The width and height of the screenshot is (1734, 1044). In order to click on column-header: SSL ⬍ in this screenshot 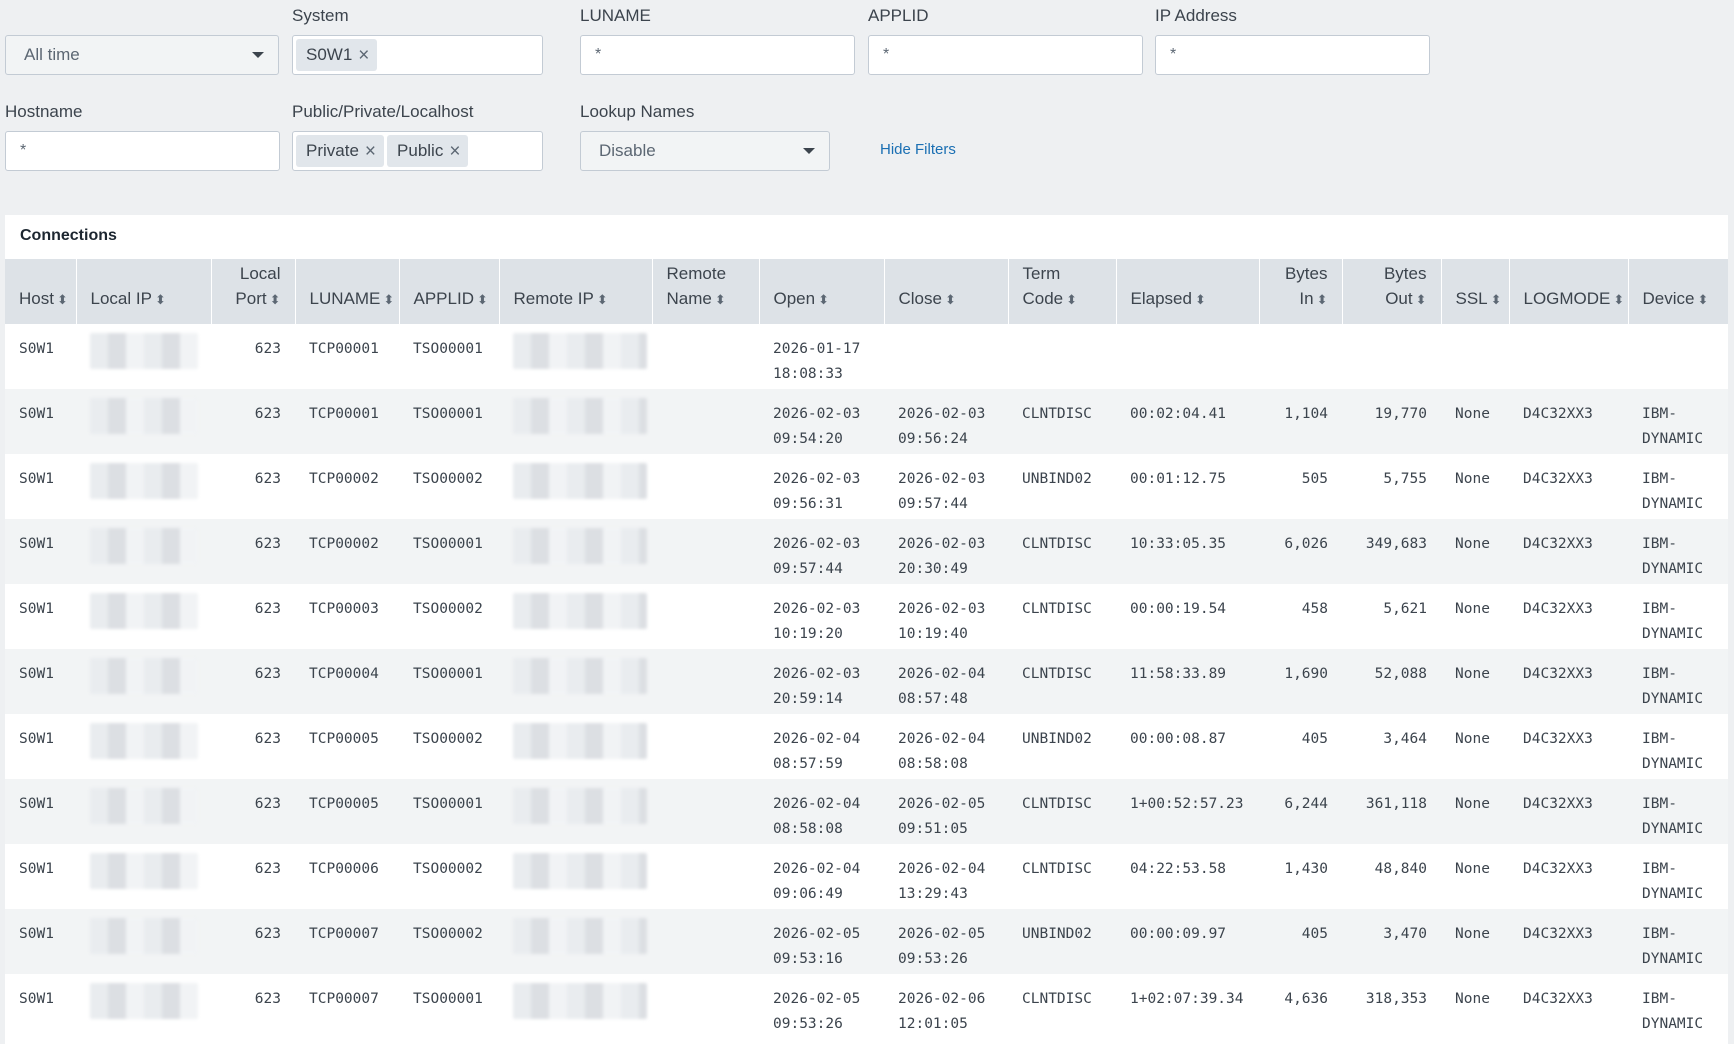, I will do `click(1475, 291)`.